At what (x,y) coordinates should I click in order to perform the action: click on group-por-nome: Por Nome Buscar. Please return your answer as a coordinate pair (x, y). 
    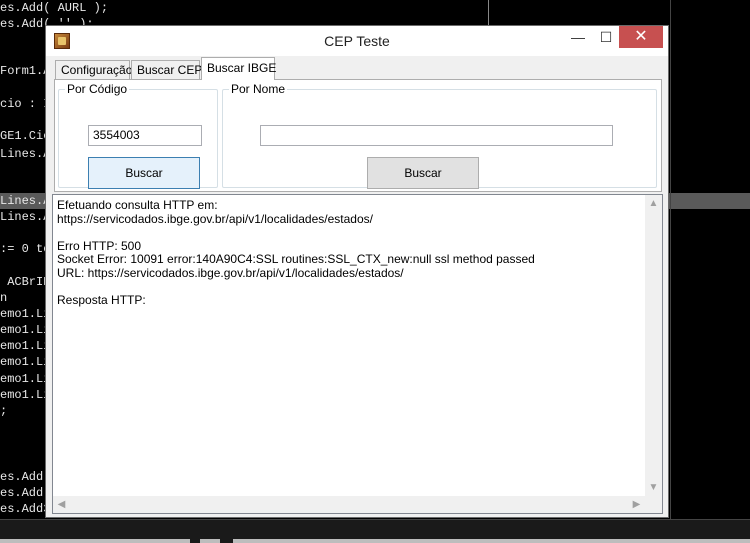
    Looking at the image, I should click on (439, 135).